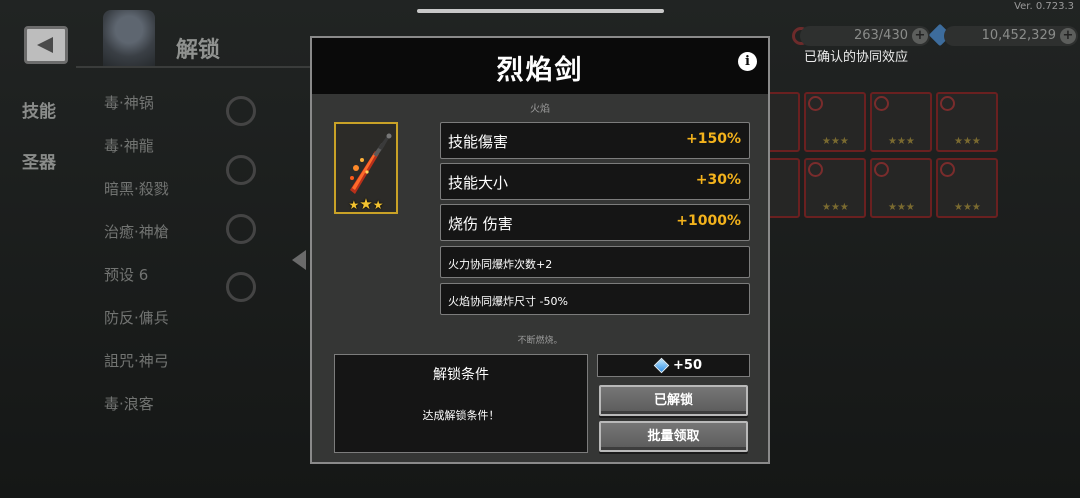 The height and width of the screenshot is (498, 1080). I want to click on back-arrow-icon, so click(46, 45).